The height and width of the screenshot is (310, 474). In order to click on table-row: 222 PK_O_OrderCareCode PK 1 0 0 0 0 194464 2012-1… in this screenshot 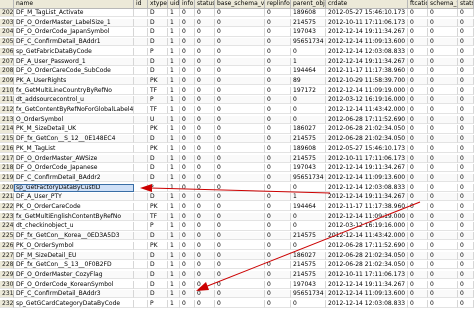, I will do `click(237, 207)`.